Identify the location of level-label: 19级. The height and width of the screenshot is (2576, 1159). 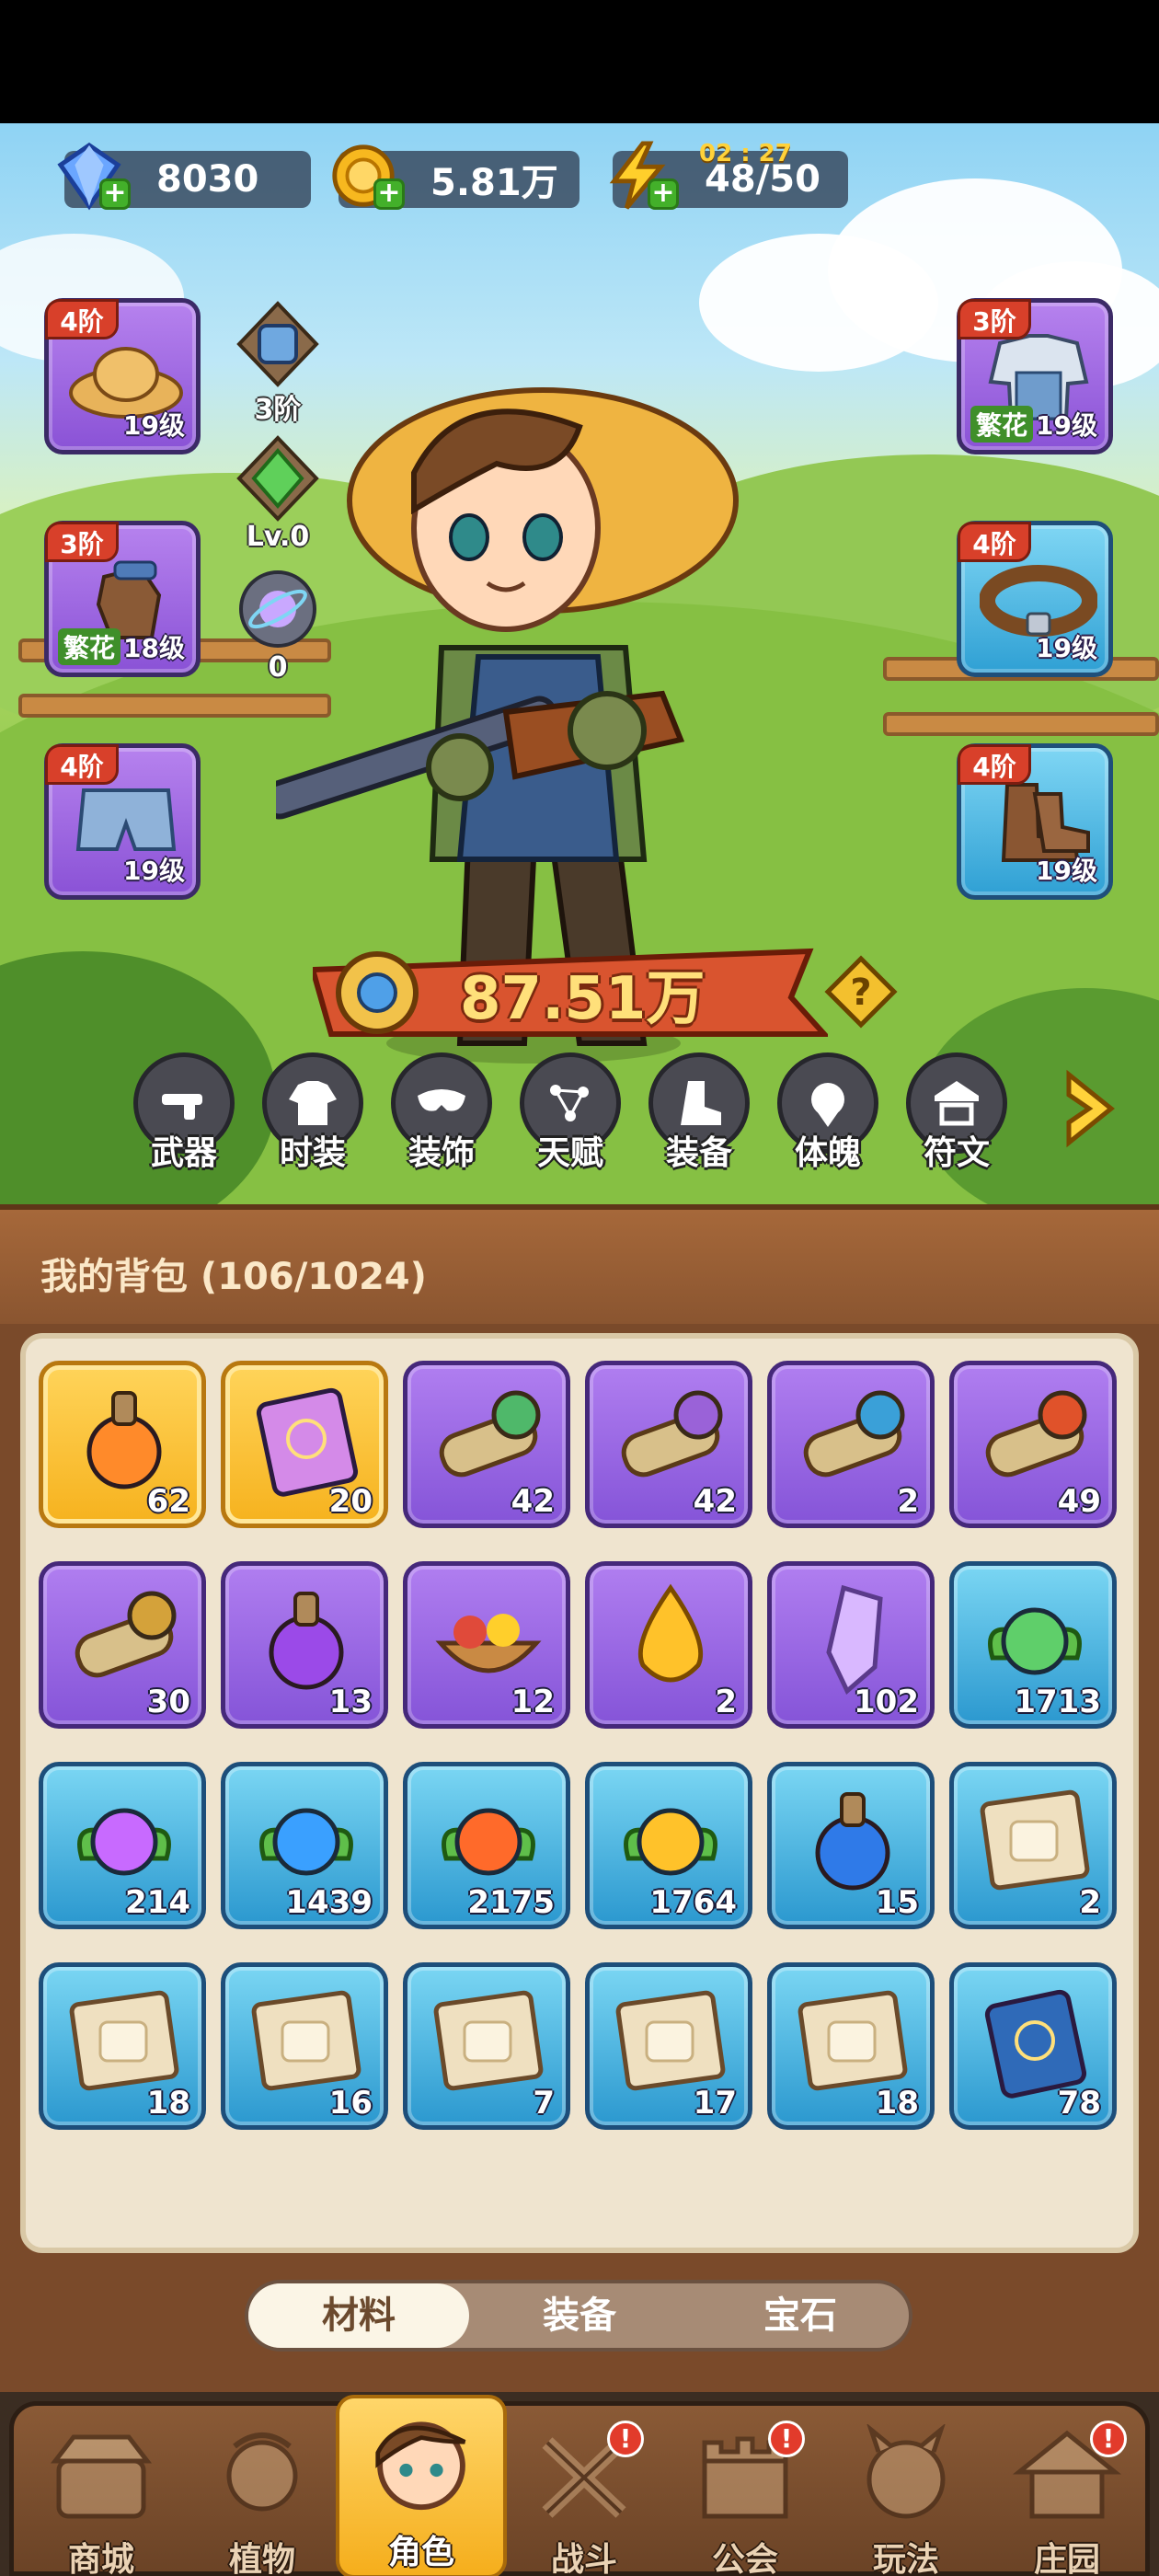
(154, 425).